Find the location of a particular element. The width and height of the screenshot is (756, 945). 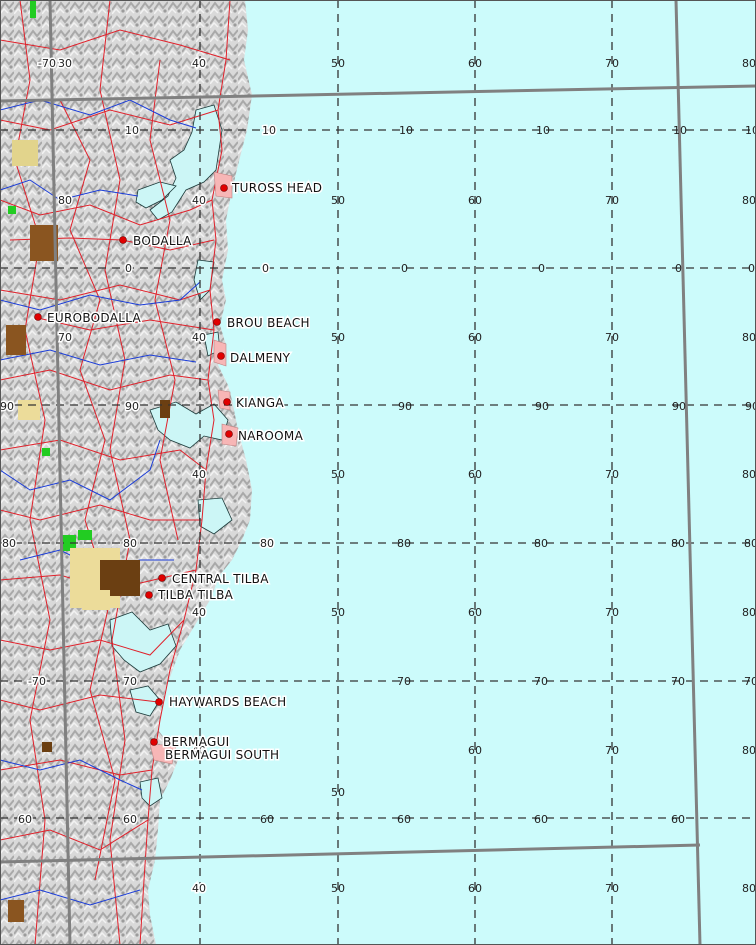

town-label: KIANGA is located at coordinates (260, 403).